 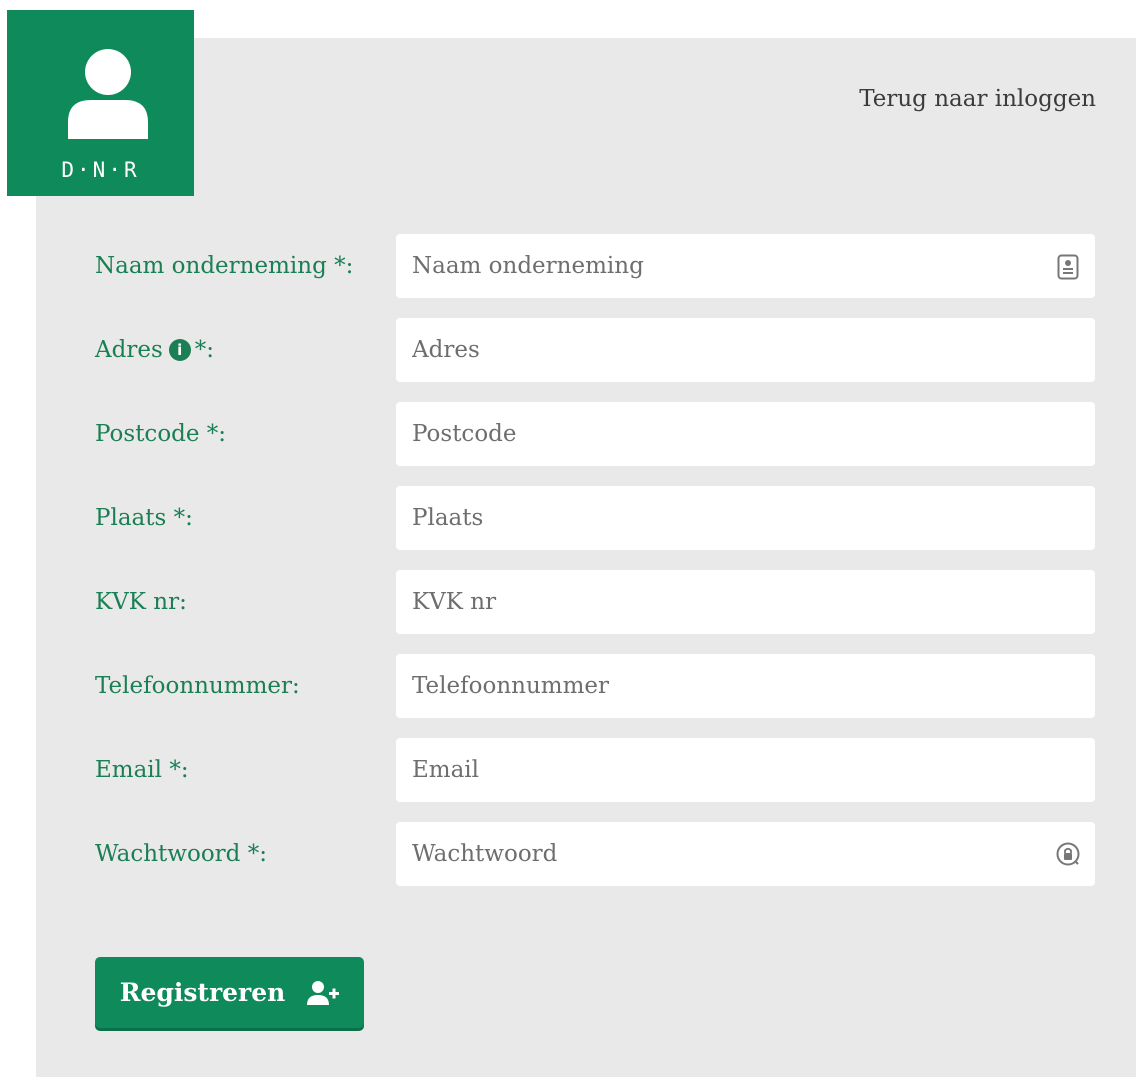 I want to click on form-row-postcode: Postcode *:, so click(x=568, y=434).